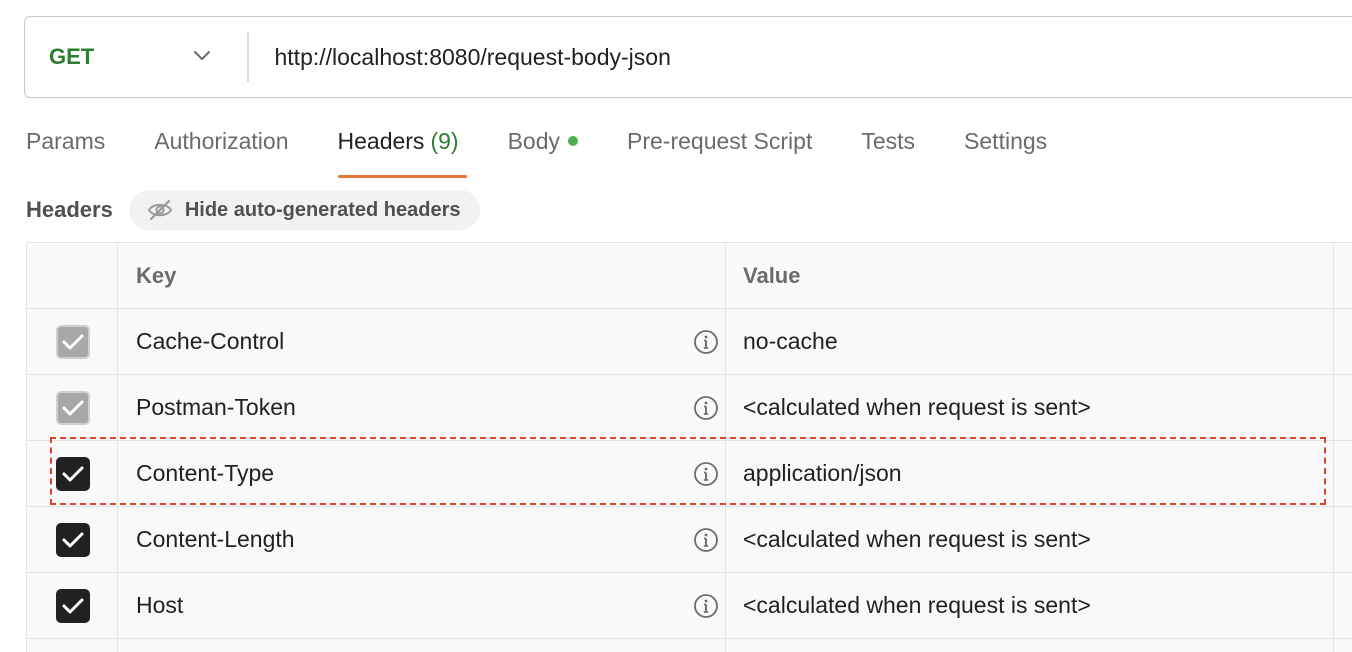  What do you see at coordinates (322, 209) in the screenshot?
I see `hide-button-label: Hide auto-generated headers` at bounding box center [322, 209].